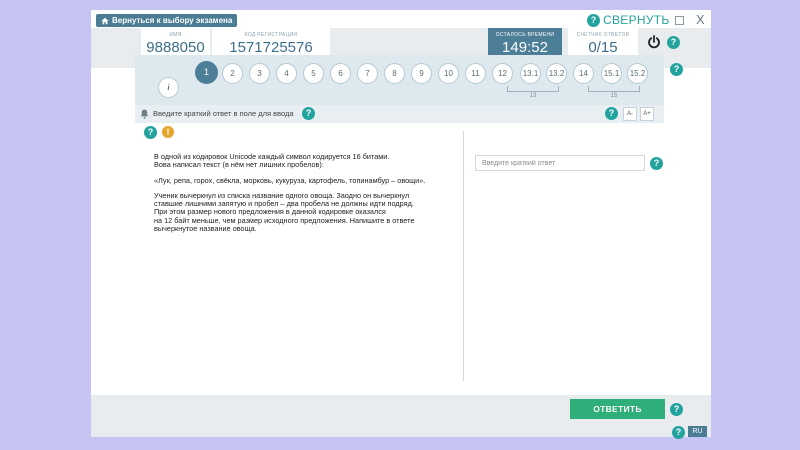 This screenshot has height=450, width=800. I want to click on bell-icon, so click(144, 114).